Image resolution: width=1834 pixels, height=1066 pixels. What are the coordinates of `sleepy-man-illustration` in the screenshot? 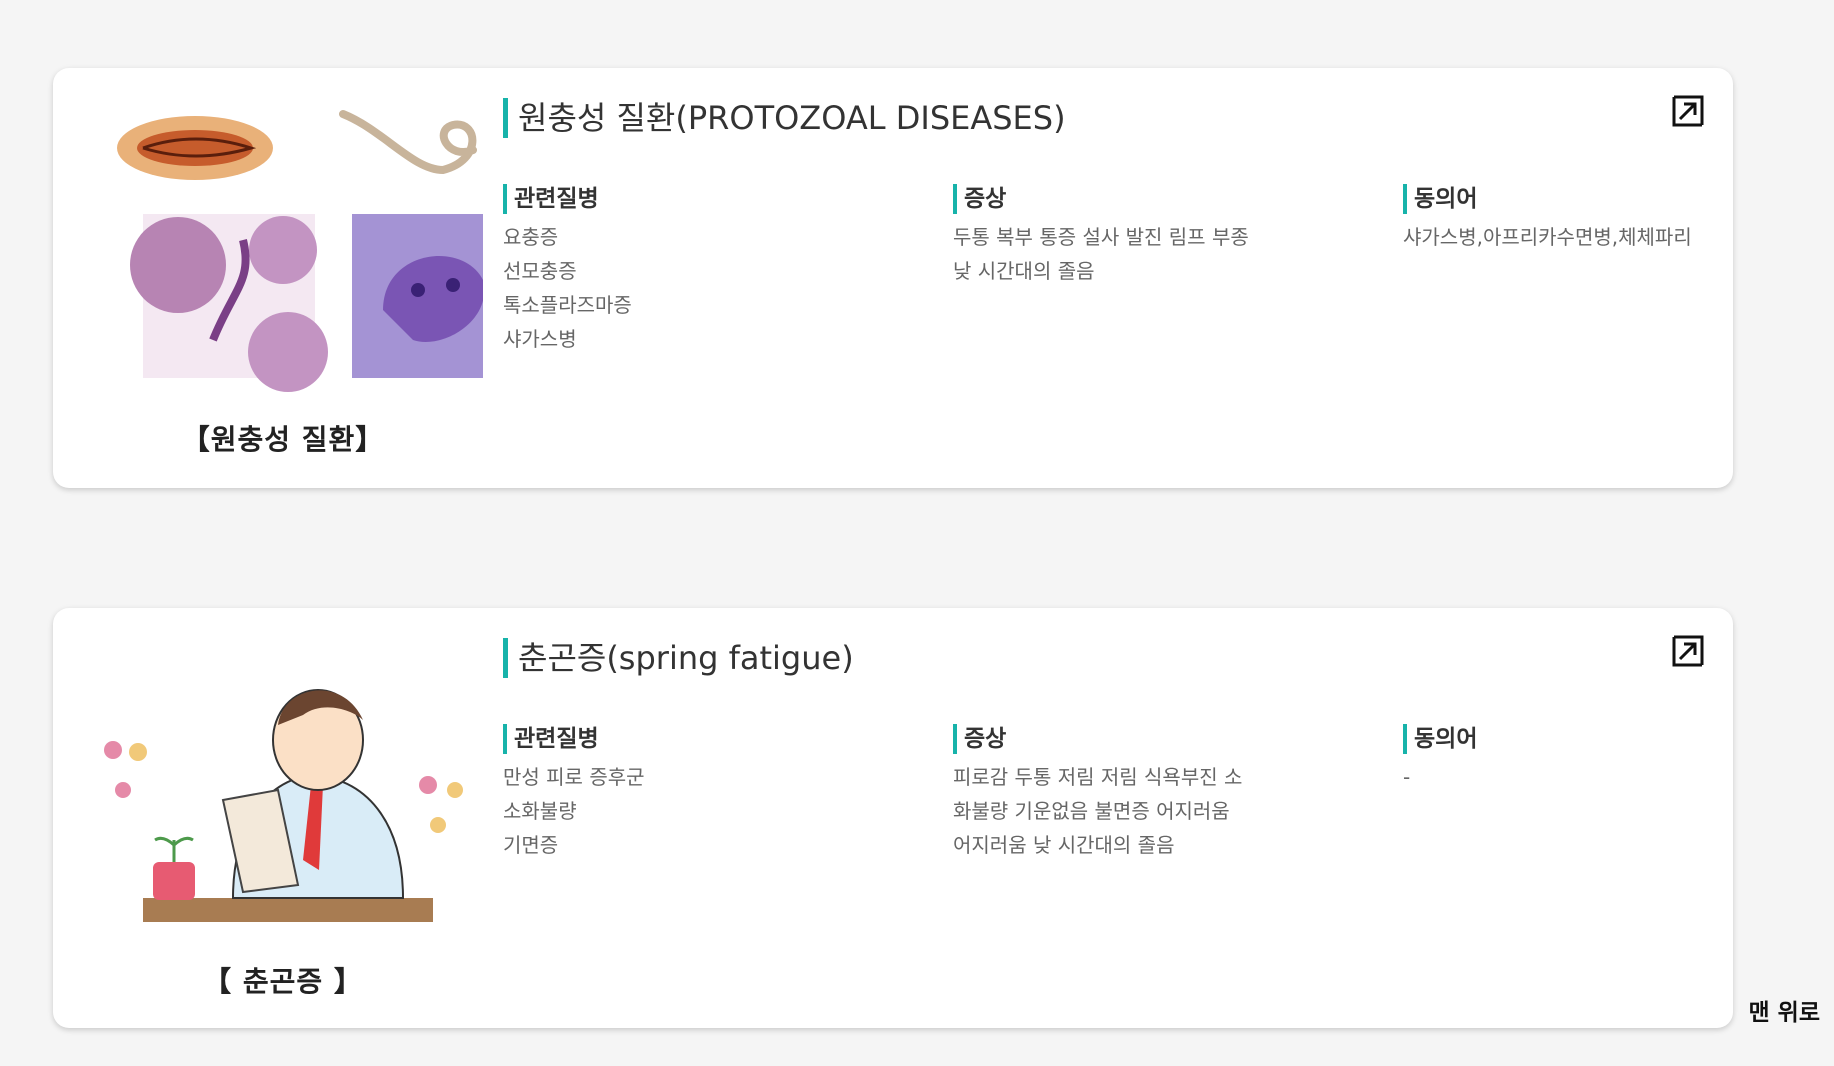 It's located at (283, 805).